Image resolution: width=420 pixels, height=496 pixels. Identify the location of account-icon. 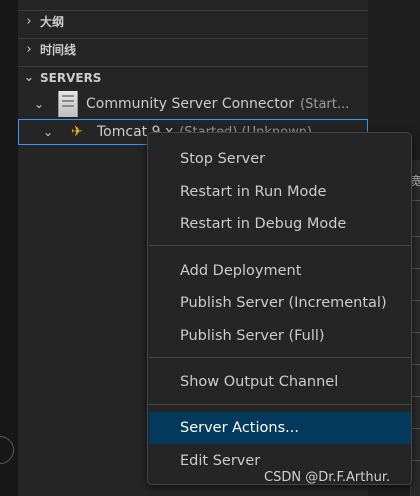
(7, 450).